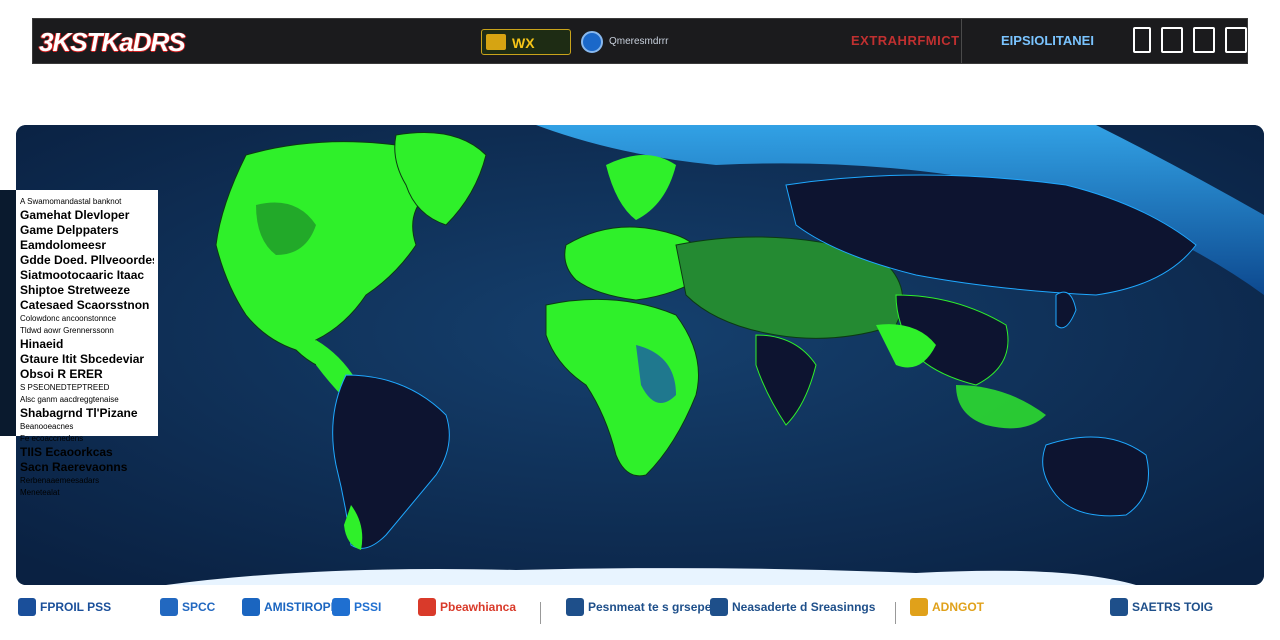 This screenshot has height=640, width=1280. I want to click on sponsor-label: Pbeawhianca, so click(478, 607).